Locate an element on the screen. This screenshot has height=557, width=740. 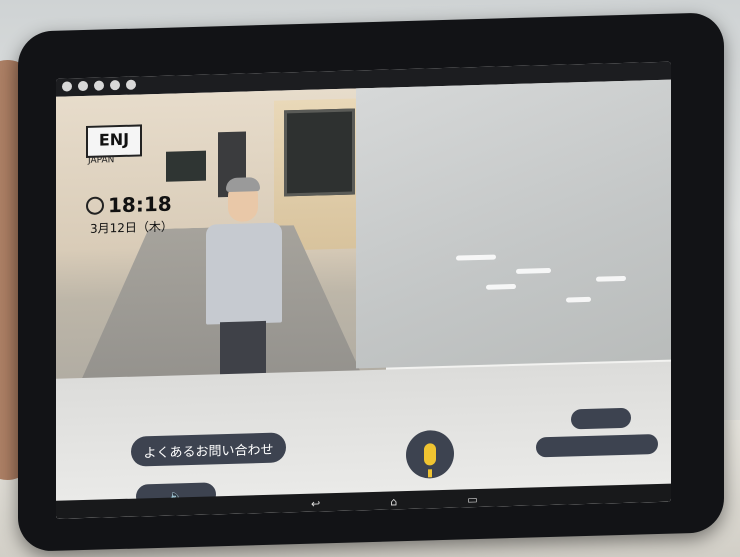
corridor-board is located at coordinates (186, 166).